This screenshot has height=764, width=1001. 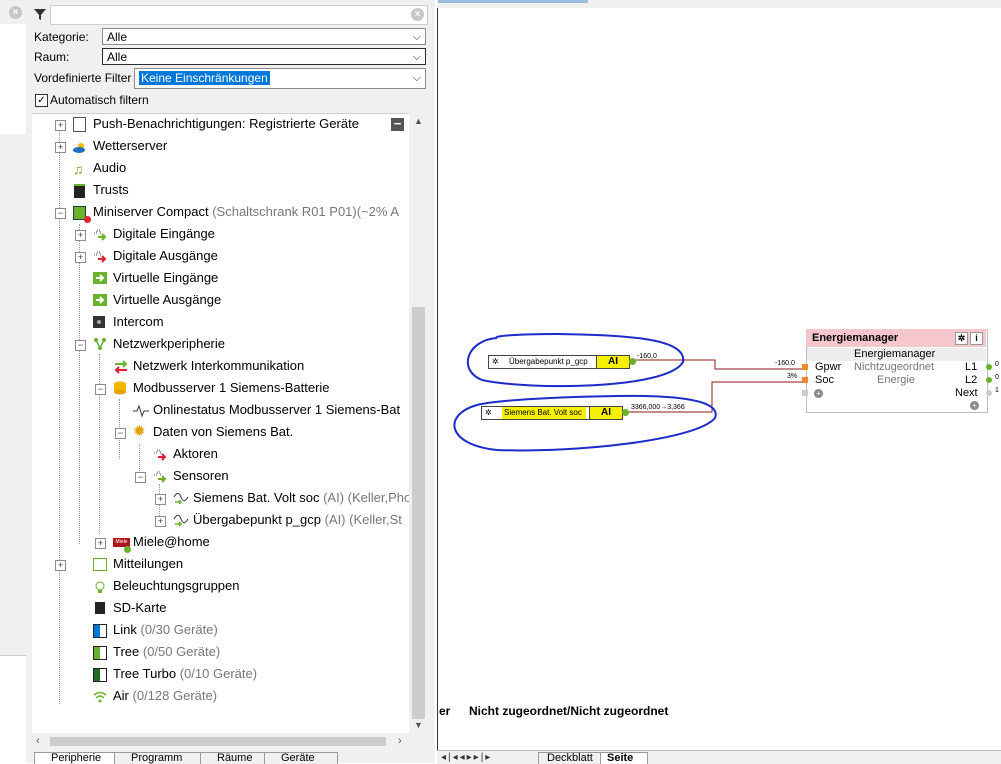 I want to click on tree-item-virtuelle-eingaenge: Virtuelle Eingänge, so click(x=165, y=278).